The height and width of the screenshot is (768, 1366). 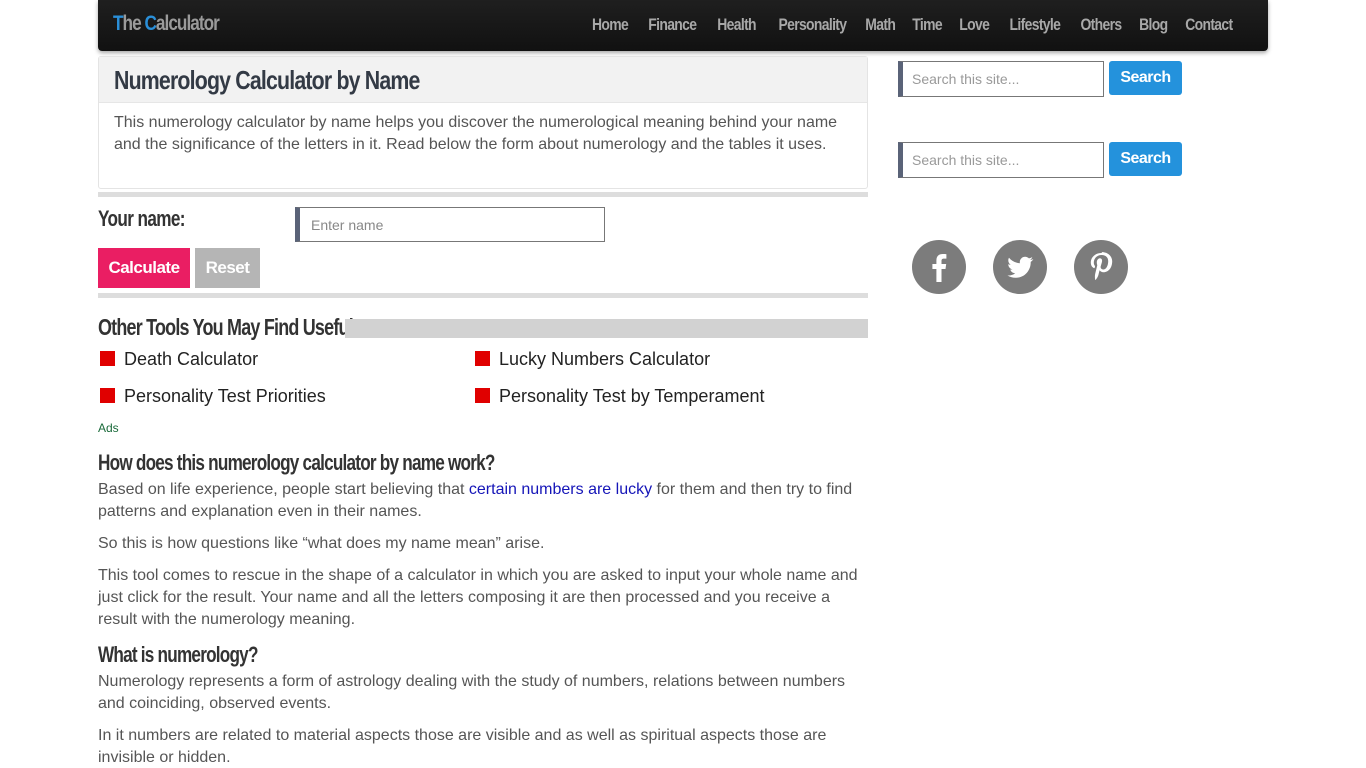 I want to click on tool-link-death-calculator: Death Calculator, so click(x=179, y=359).